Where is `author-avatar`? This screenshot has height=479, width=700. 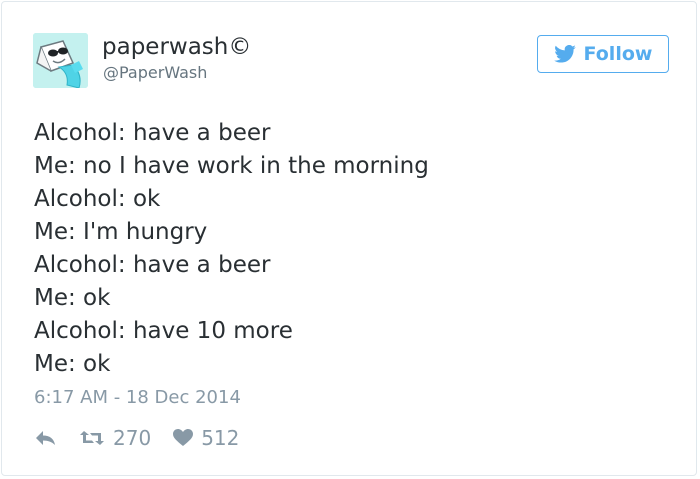
author-avatar is located at coordinates (60, 60).